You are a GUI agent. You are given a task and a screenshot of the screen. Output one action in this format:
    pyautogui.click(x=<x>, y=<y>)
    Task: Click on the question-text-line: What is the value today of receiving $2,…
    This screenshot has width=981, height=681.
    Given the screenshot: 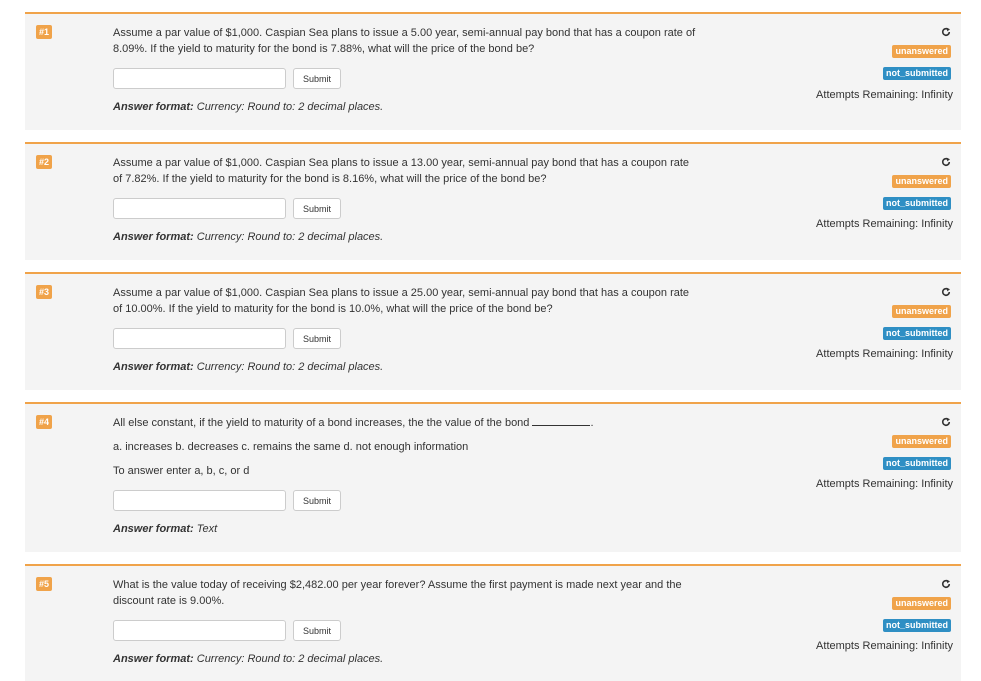 What is the action you would take?
    pyautogui.click(x=397, y=585)
    